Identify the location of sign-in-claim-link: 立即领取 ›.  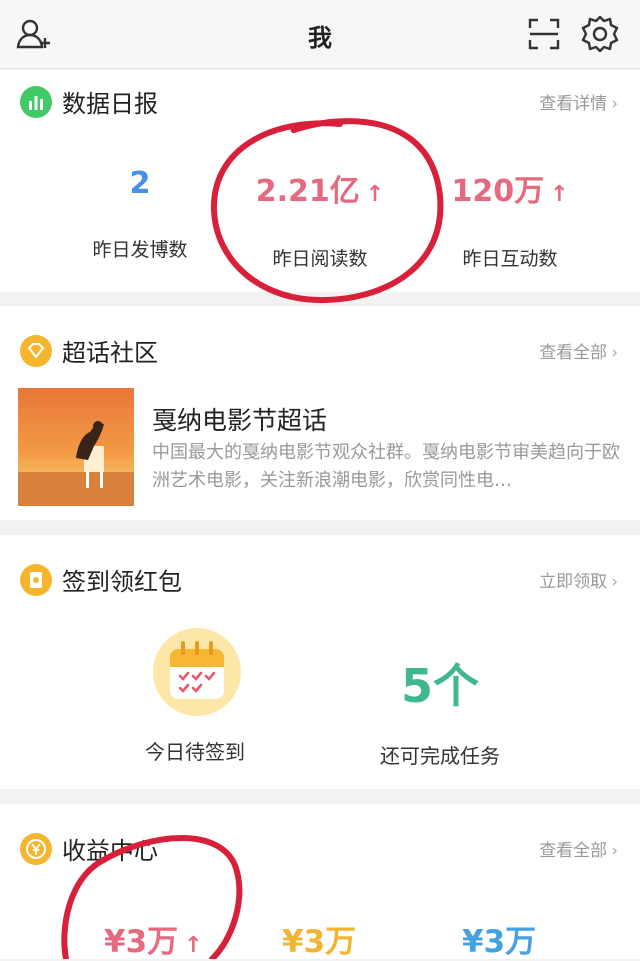
(578, 579).